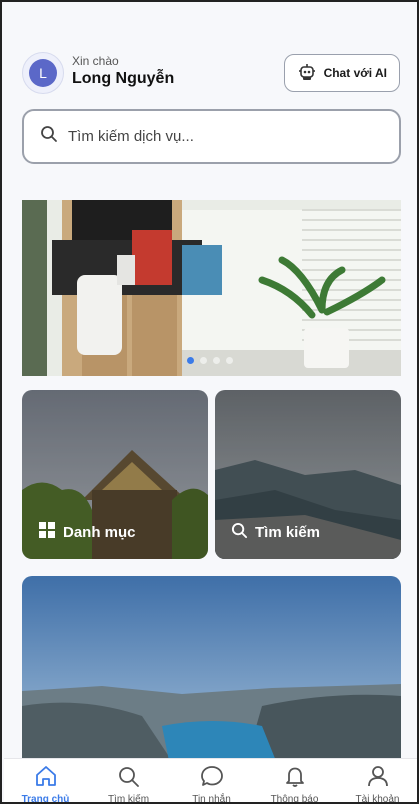 Image resolution: width=419 pixels, height=804 pixels. I want to click on nav-label: Tin nhắn, so click(211, 799).